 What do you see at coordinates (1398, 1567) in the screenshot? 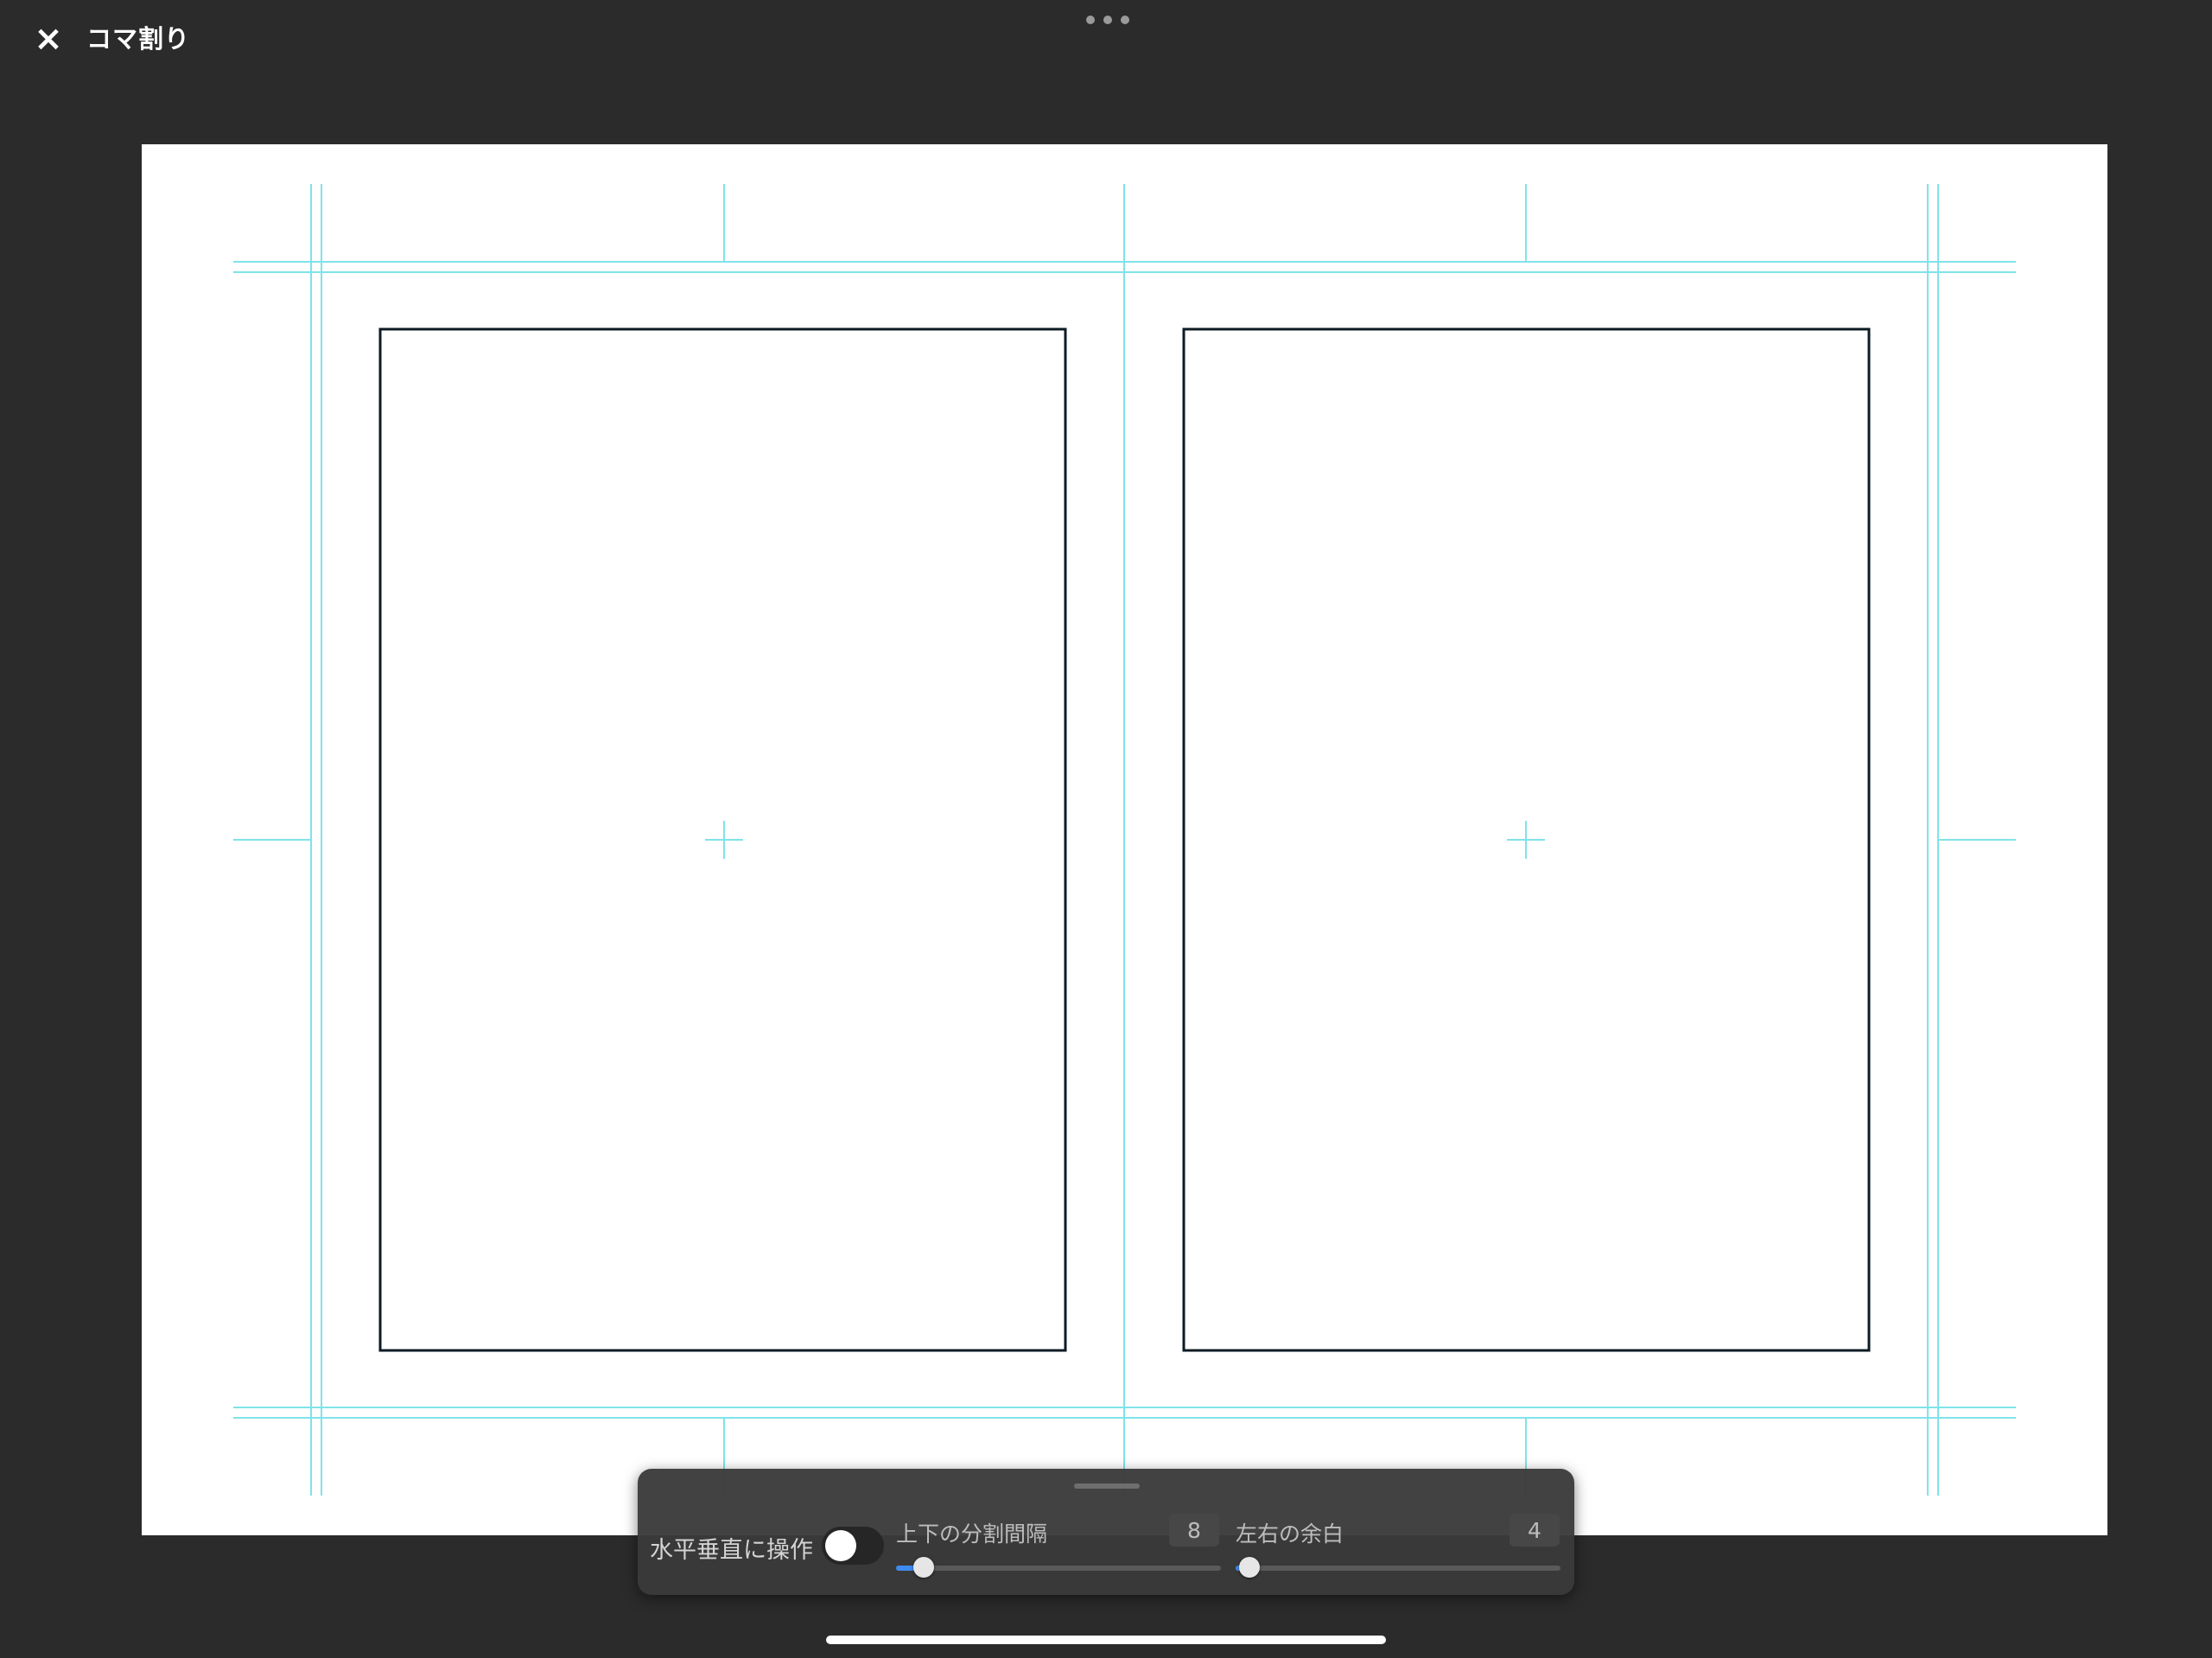
I see `side-margin-slider` at bounding box center [1398, 1567].